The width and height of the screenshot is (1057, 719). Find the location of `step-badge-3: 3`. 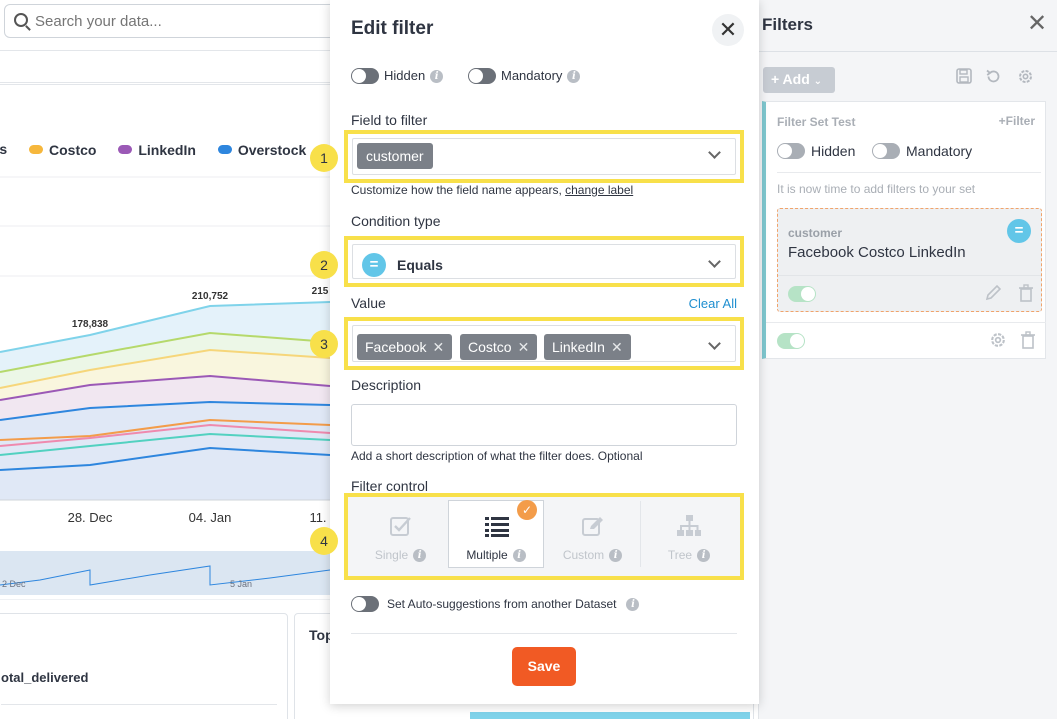

step-badge-3: 3 is located at coordinates (324, 344).